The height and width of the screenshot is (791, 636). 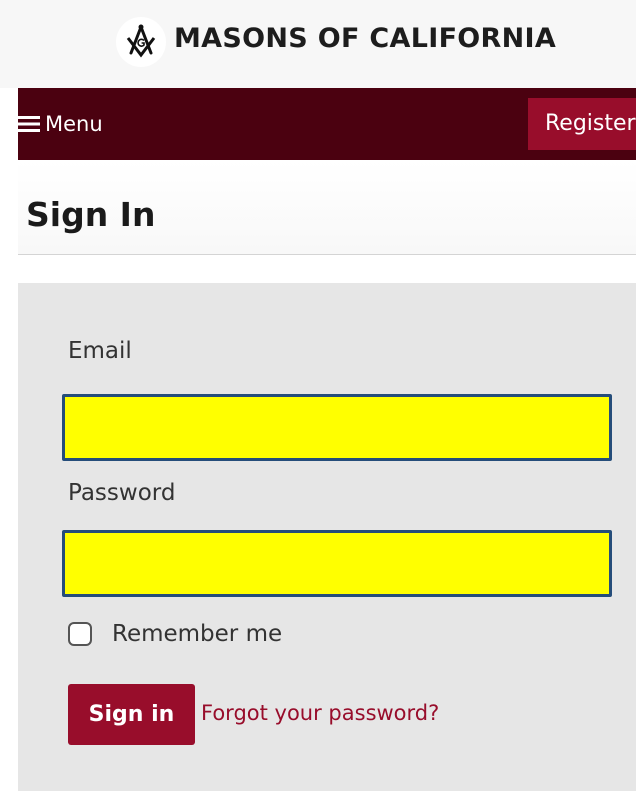 I want to click on remember-me-checkbox, so click(x=80, y=634).